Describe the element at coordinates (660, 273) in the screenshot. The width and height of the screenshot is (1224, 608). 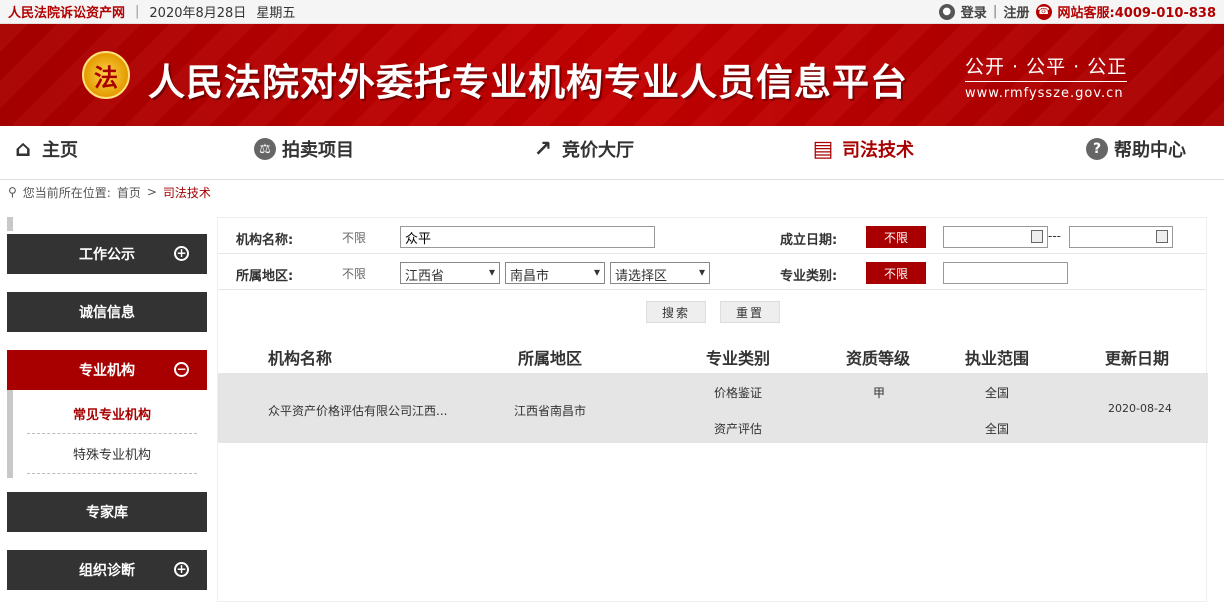
I see `district-select: 请选择区` at that location.